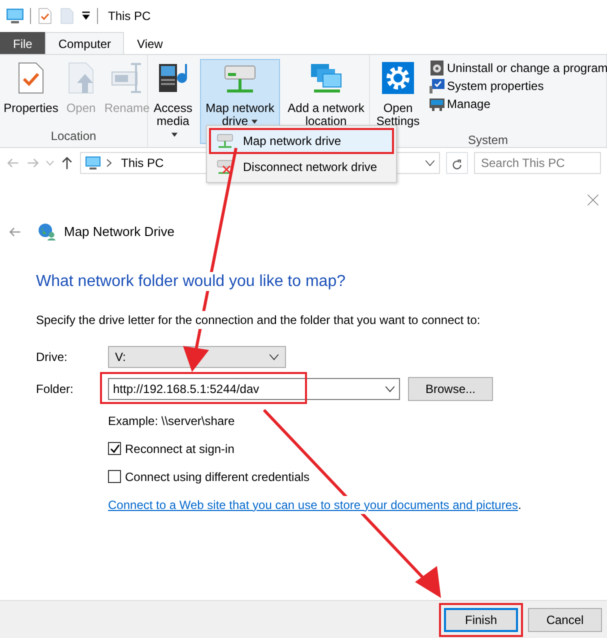 This screenshot has width=607, height=638. I want to click on period-text: ., so click(520, 505).